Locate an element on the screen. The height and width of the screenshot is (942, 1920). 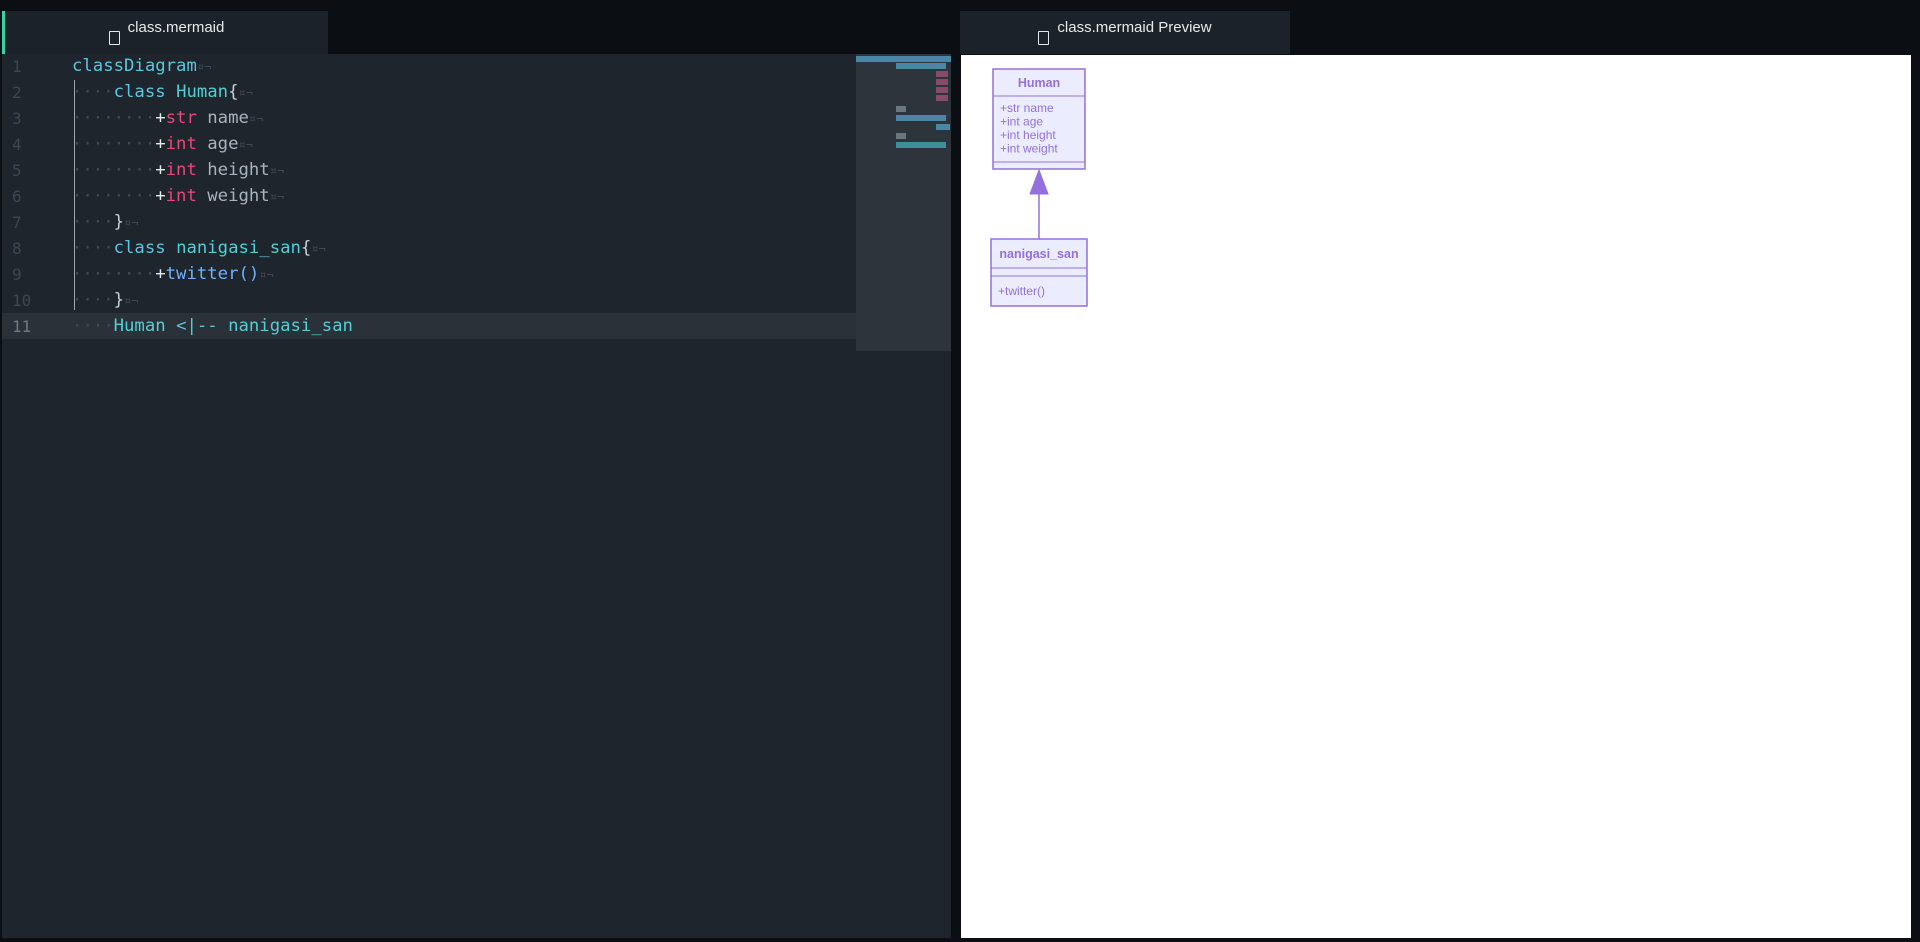
code-line: 8 ····class nanigasi_san{¤¬ is located at coordinates (472, 248).